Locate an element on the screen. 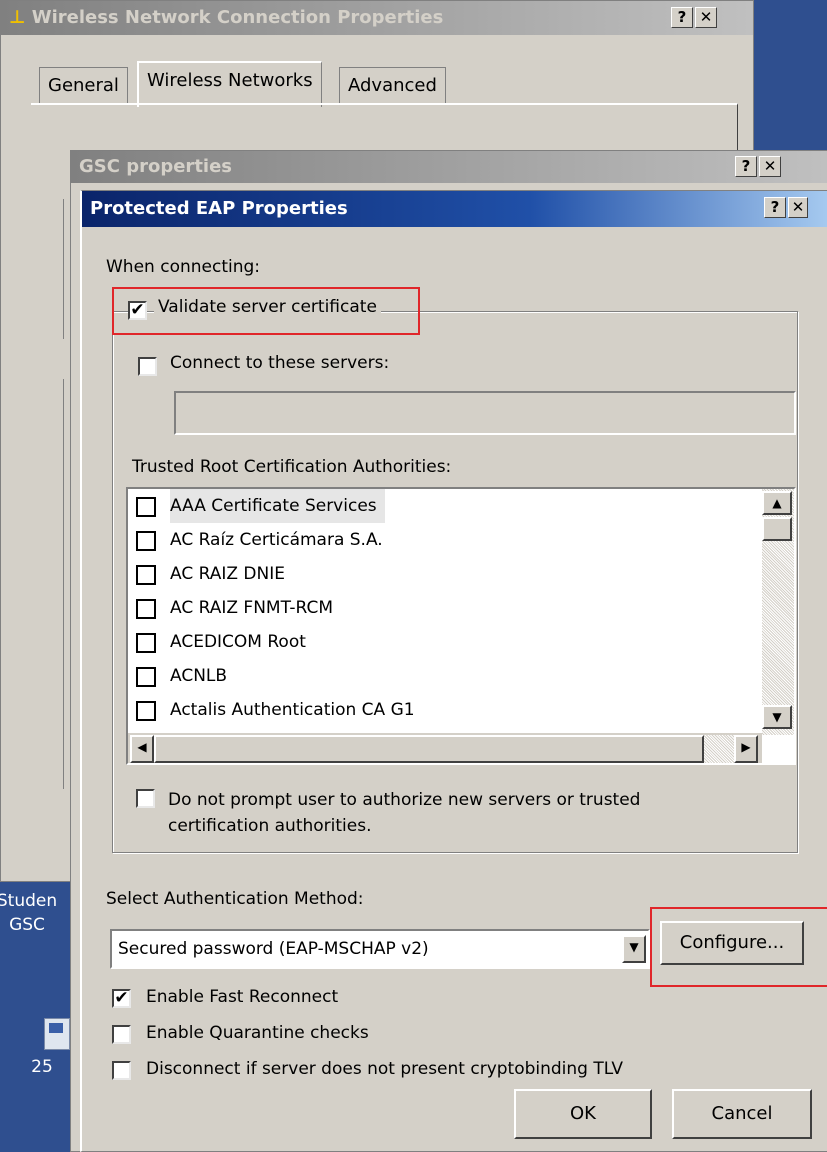 Image resolution: width=827 pixels, height=1152 pixels. window-icon: ⊥ is located at coordinates (20, 17).